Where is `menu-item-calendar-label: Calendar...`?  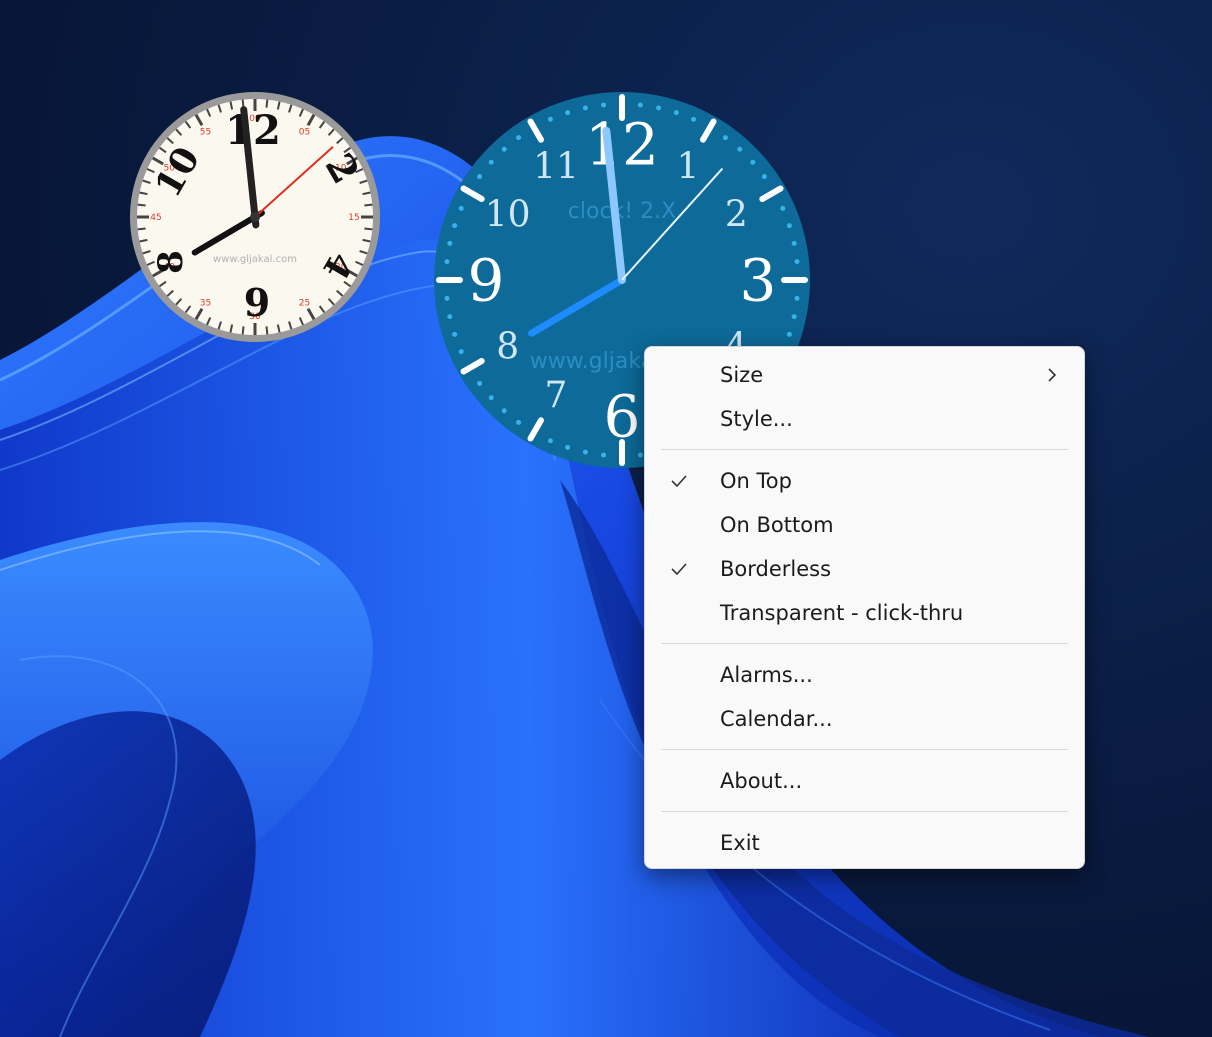 menu-item-calendar-label: Calendar... is located at coordinates (776, 719).